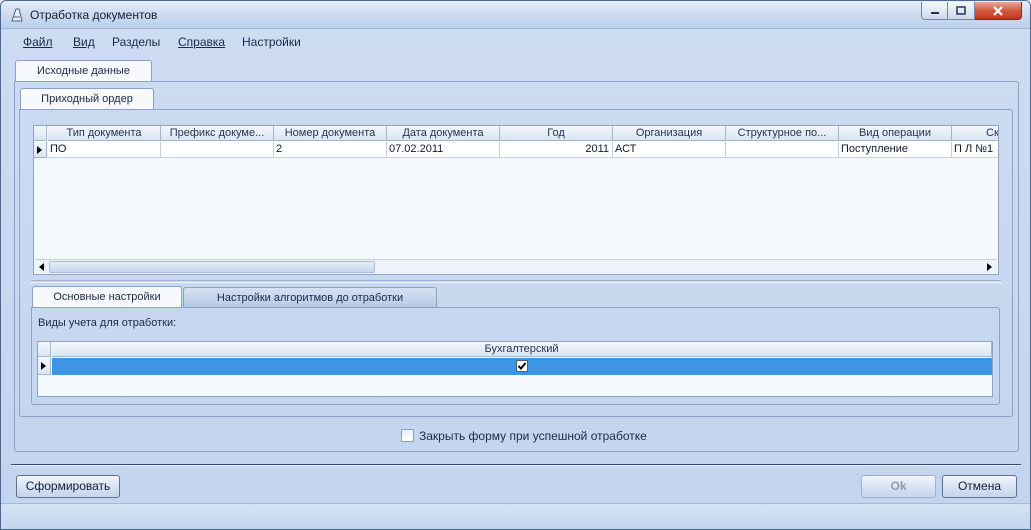 The image size is (1031, 530). I want to click on minimize-button, so click(934, 11).